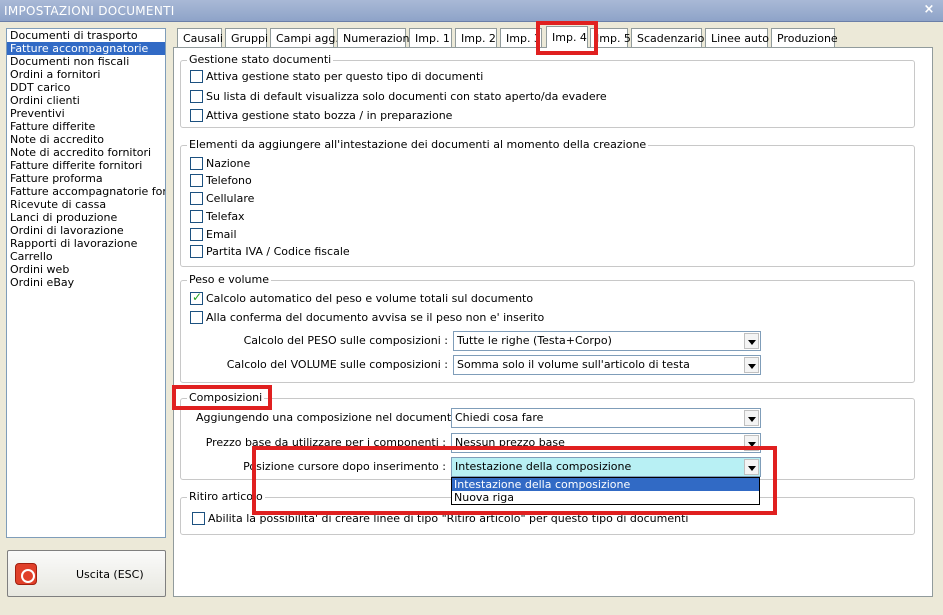 This screenshot has width=943, height=615. What do you see at coordinates (86, 269) in the screenshot?
I see `list-item: Ordini web` at bounding box center [86, 269].